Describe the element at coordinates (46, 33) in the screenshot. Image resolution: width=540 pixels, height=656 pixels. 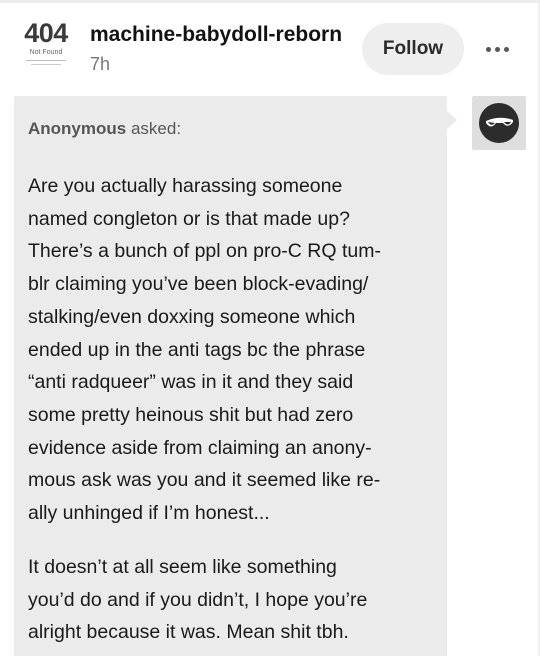
I see `avatar-code-text: 404` at that location.